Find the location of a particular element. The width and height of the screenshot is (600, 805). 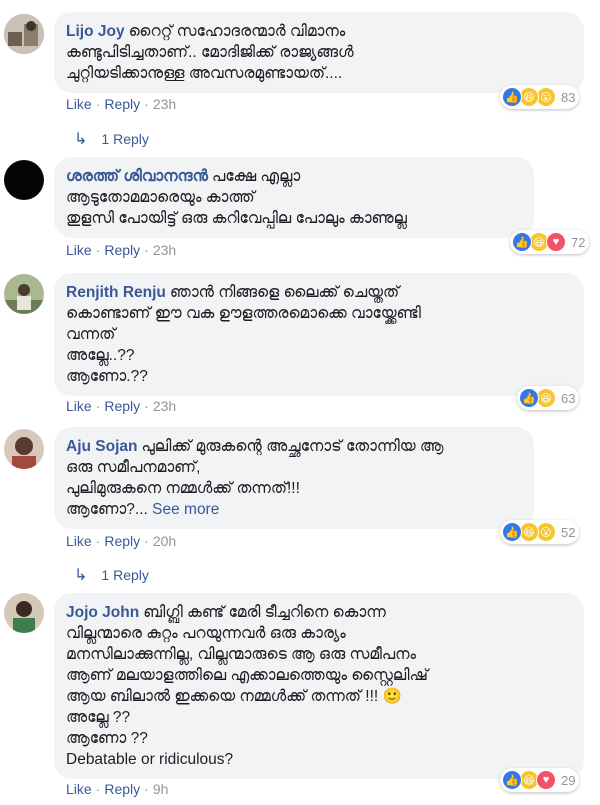

reaction-count: 83 is located at coordinates (568, 97).